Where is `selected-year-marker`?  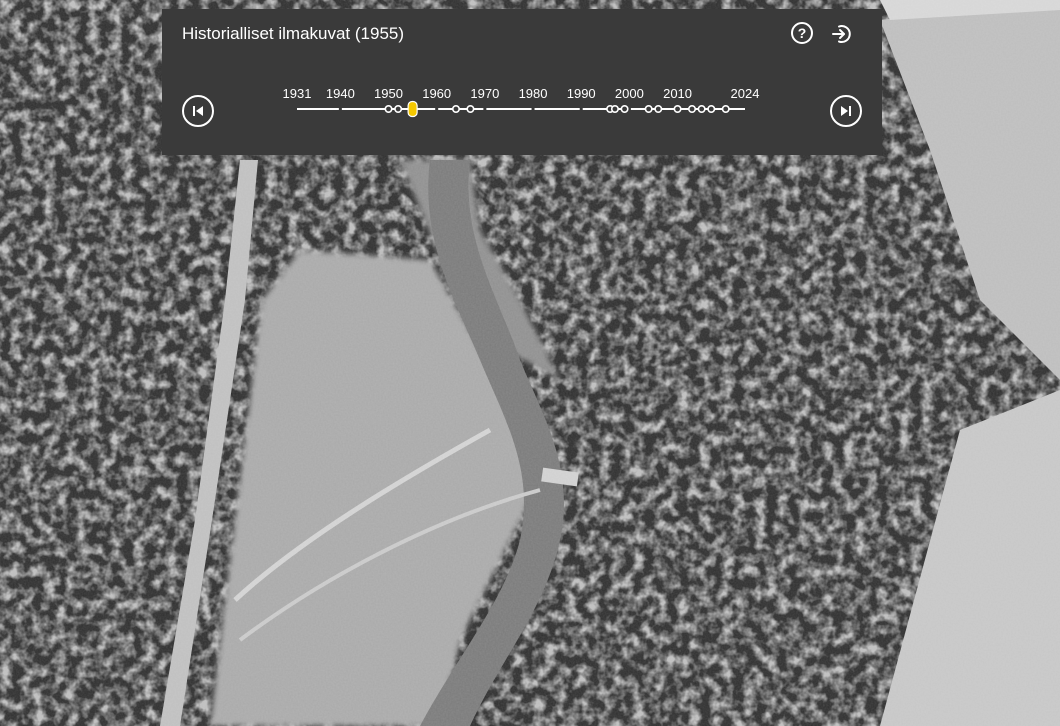
selected-year-marker is located at coordinates (412, 109).